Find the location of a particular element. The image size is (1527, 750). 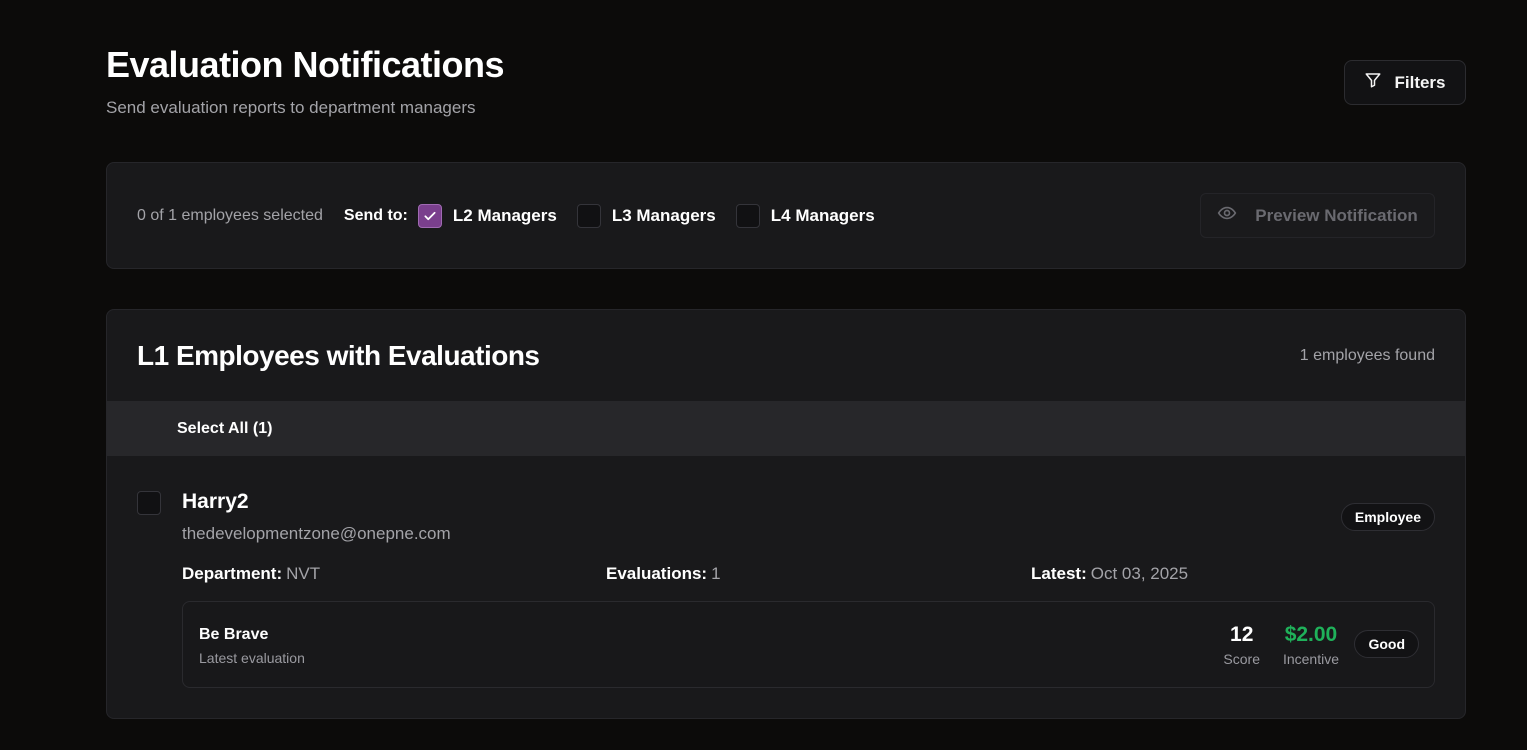

latest-value: Oct 03, 2025 is located at coordinates (1139, 573).